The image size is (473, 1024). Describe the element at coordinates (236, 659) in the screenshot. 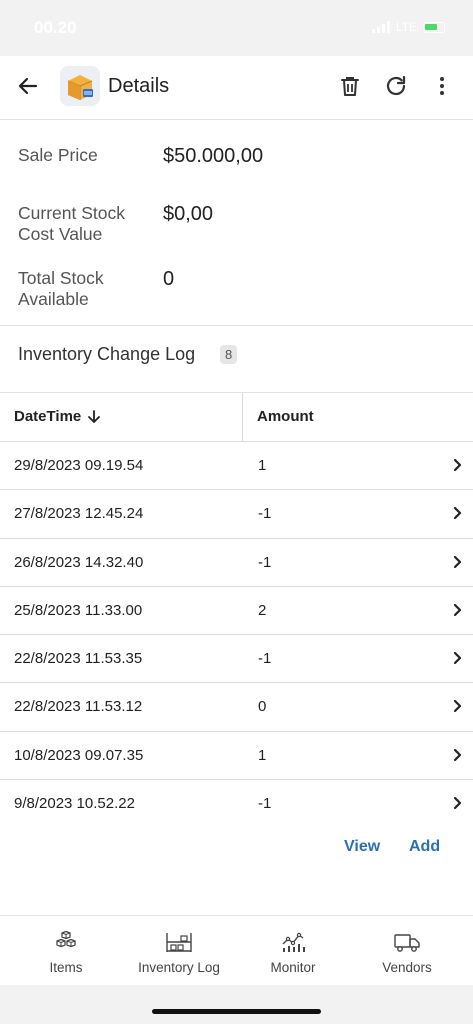

I see `table-row: 22/8/2023 11.53.35 -1` at that location.